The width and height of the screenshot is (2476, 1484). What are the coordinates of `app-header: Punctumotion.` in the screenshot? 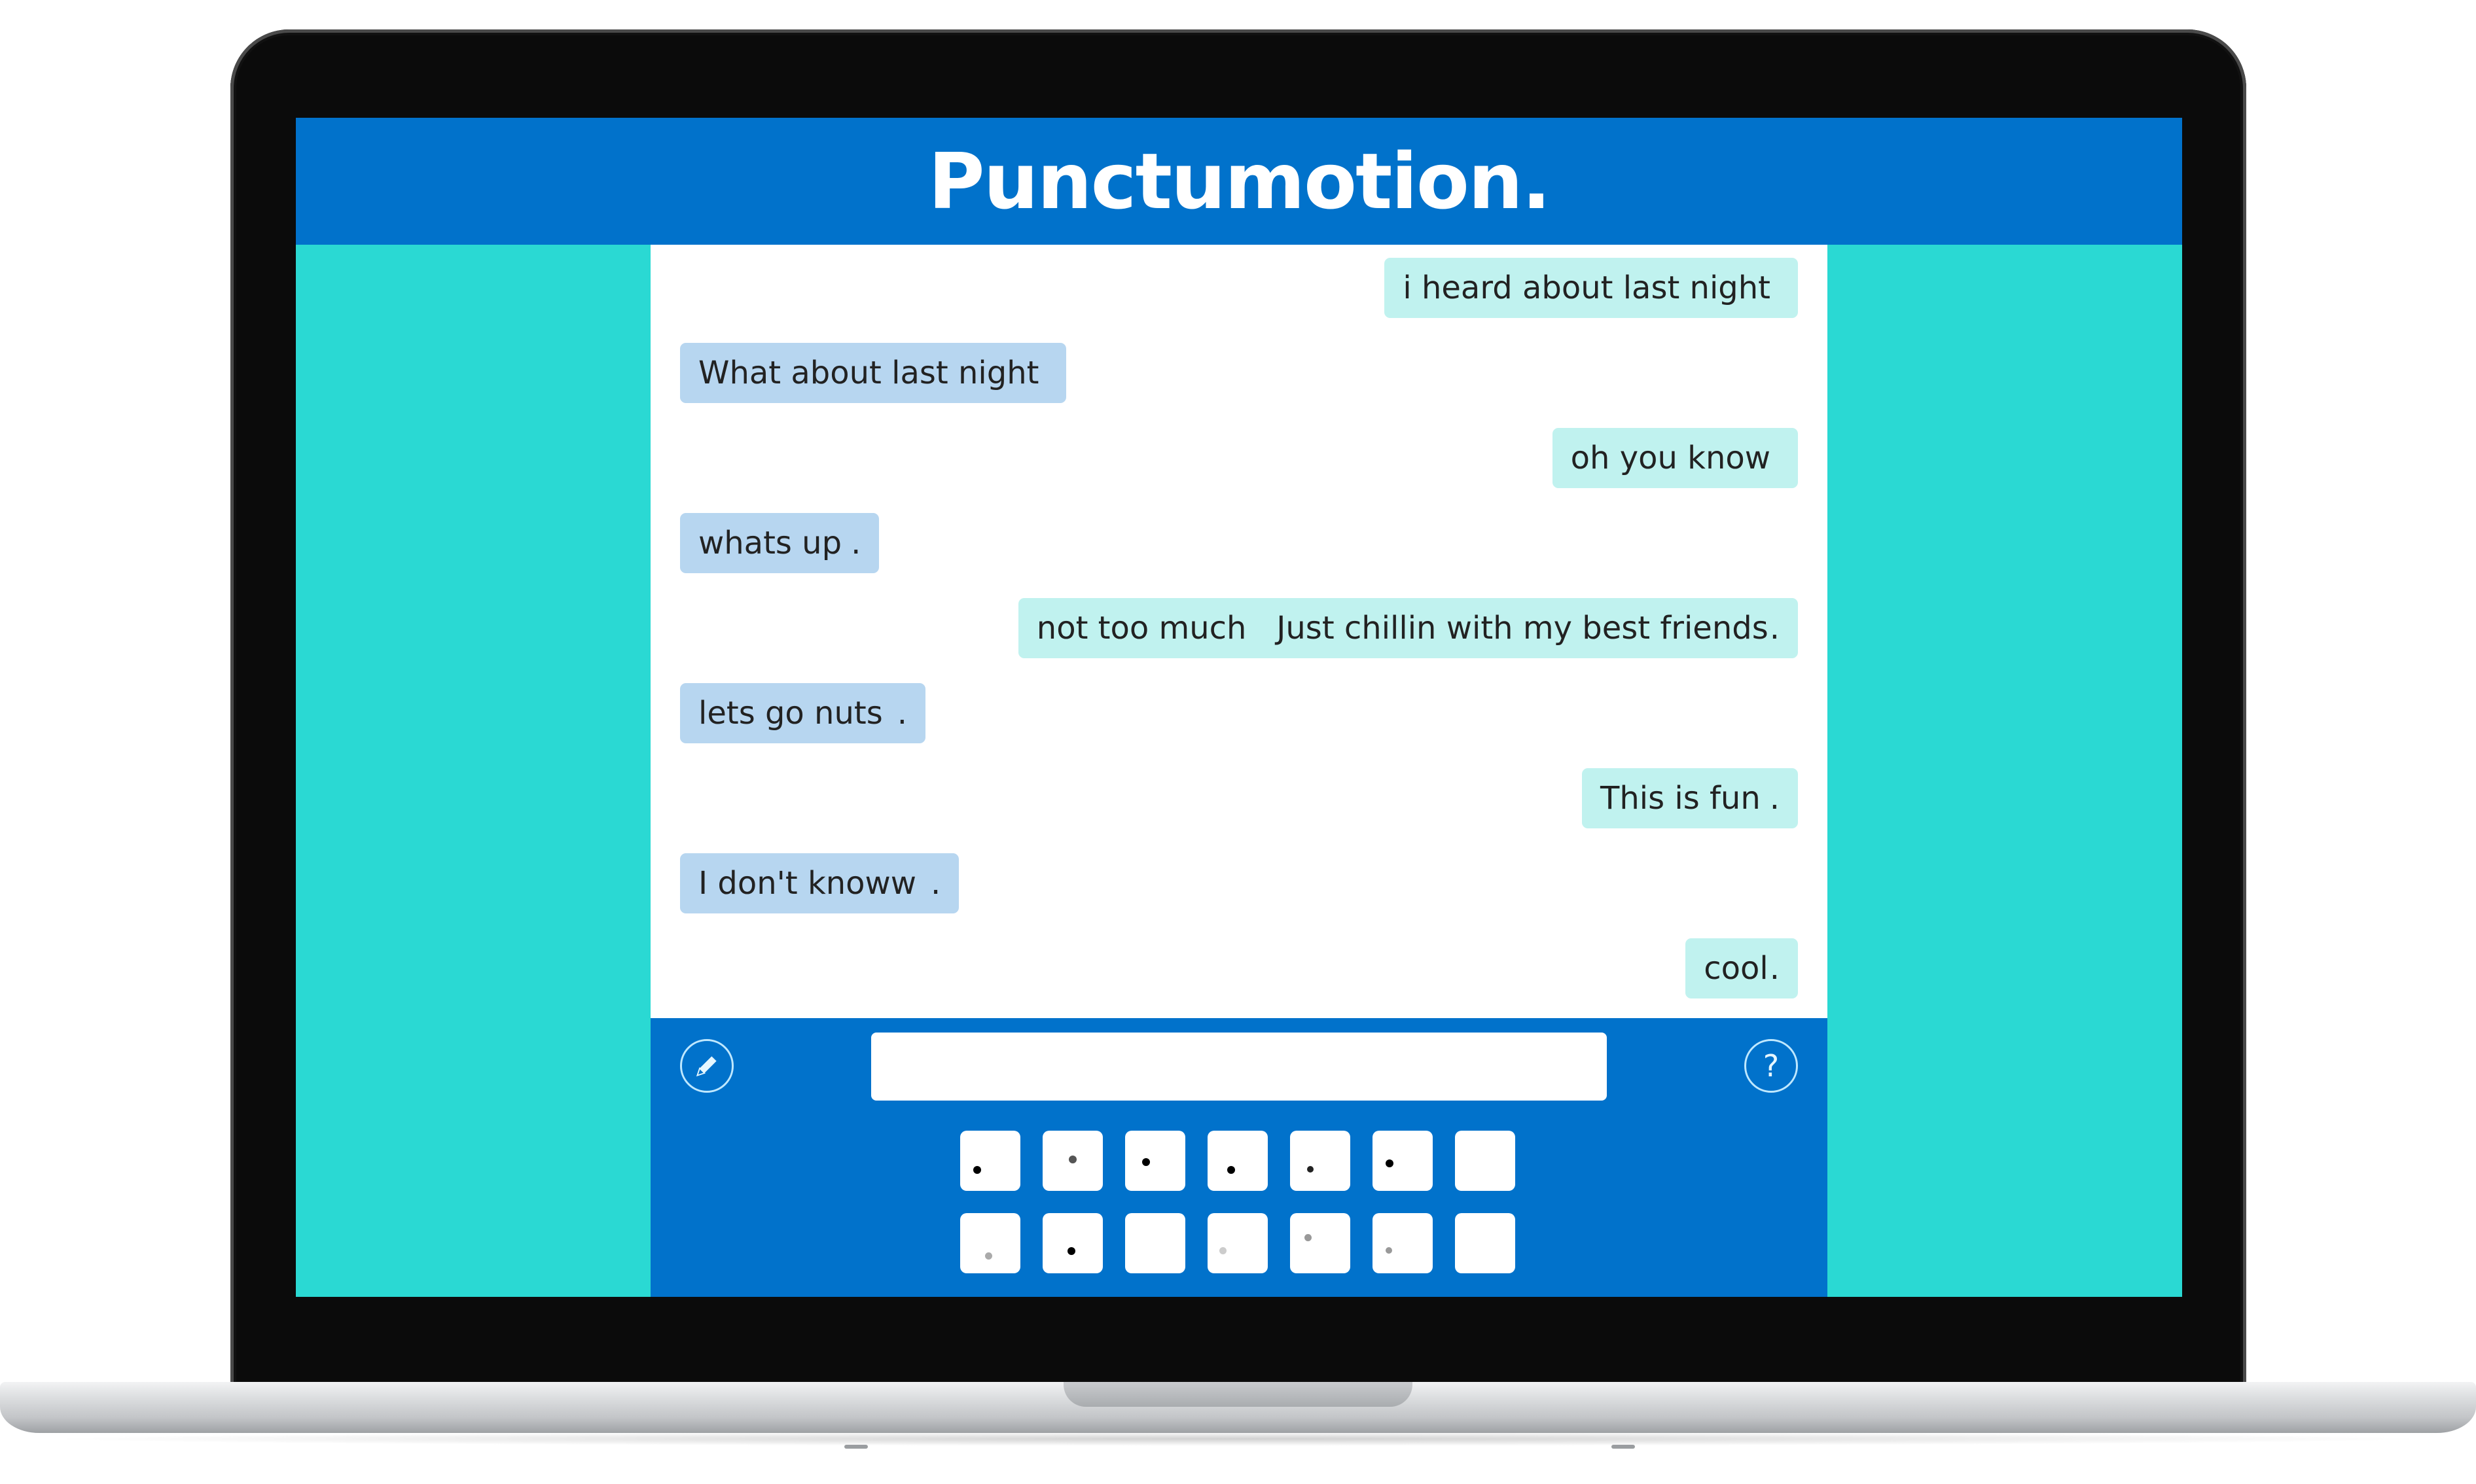 It's located at (1239, 182).